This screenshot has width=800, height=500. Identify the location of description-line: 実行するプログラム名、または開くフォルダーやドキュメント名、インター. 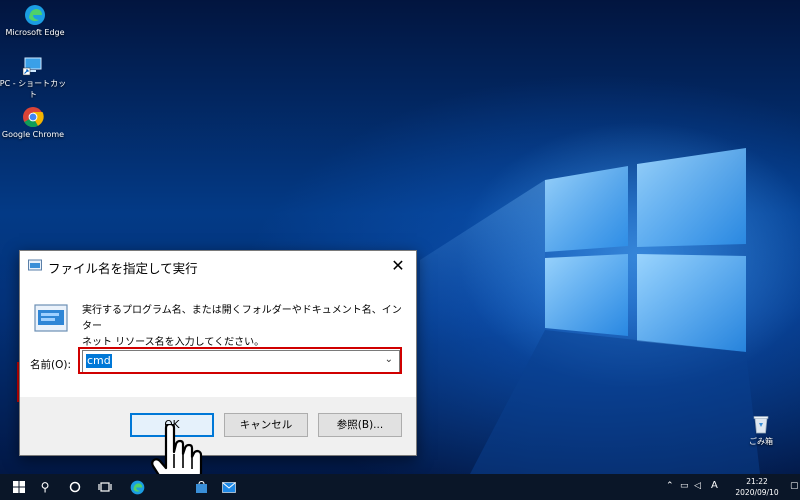
(242, 318).